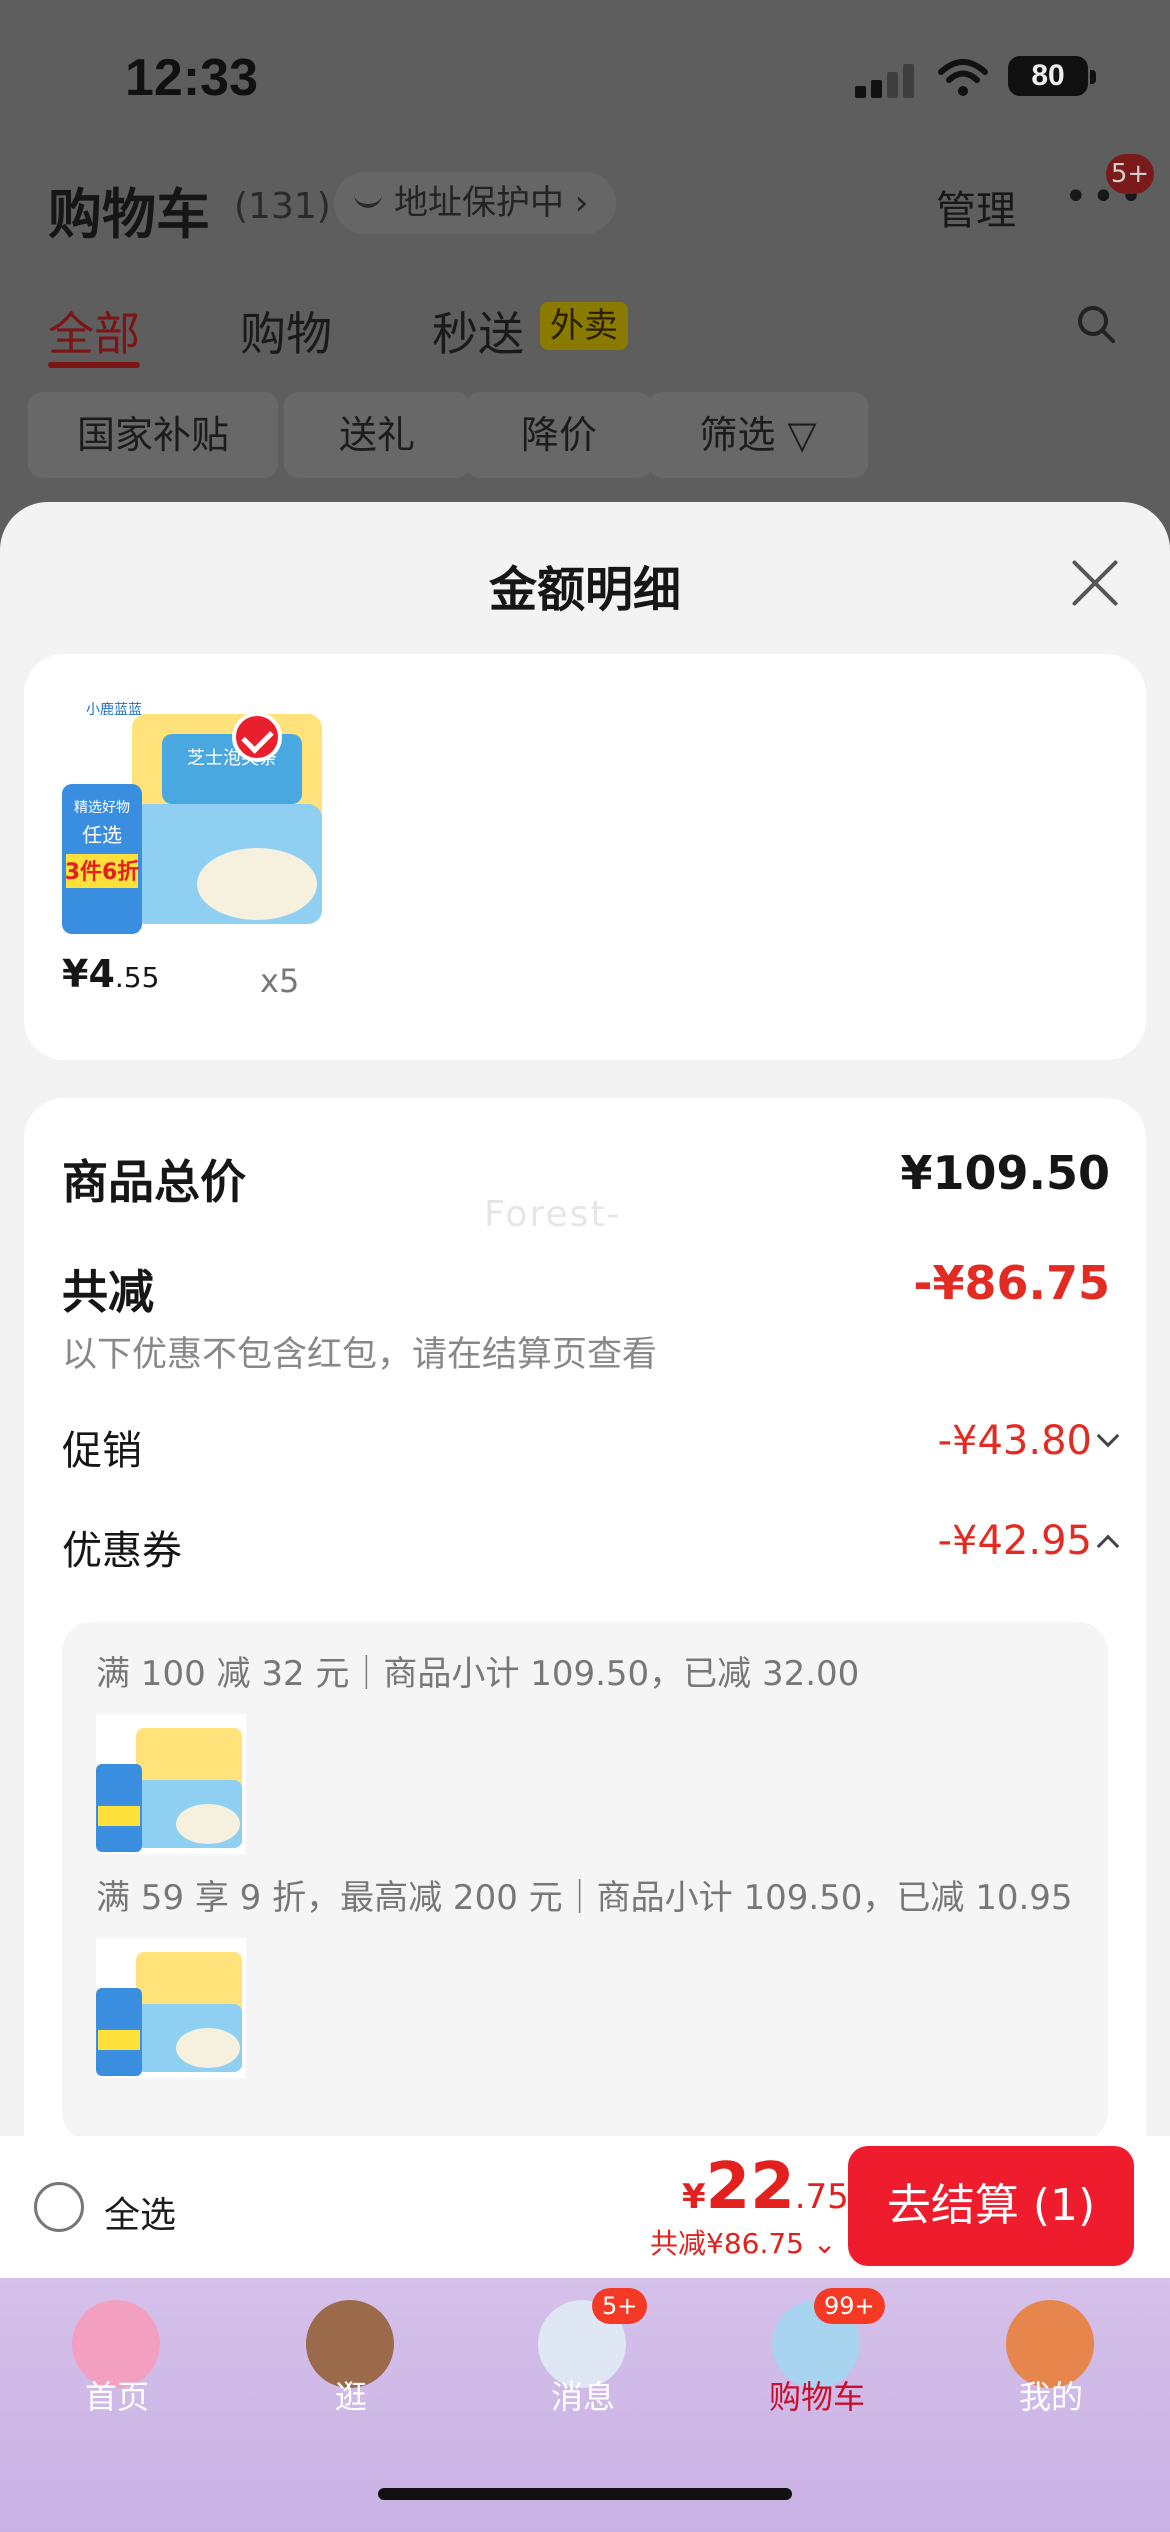 This screenshot has height=2532, width=1170. I want to click on waimai-tag: 外卖, so click(584, 326).